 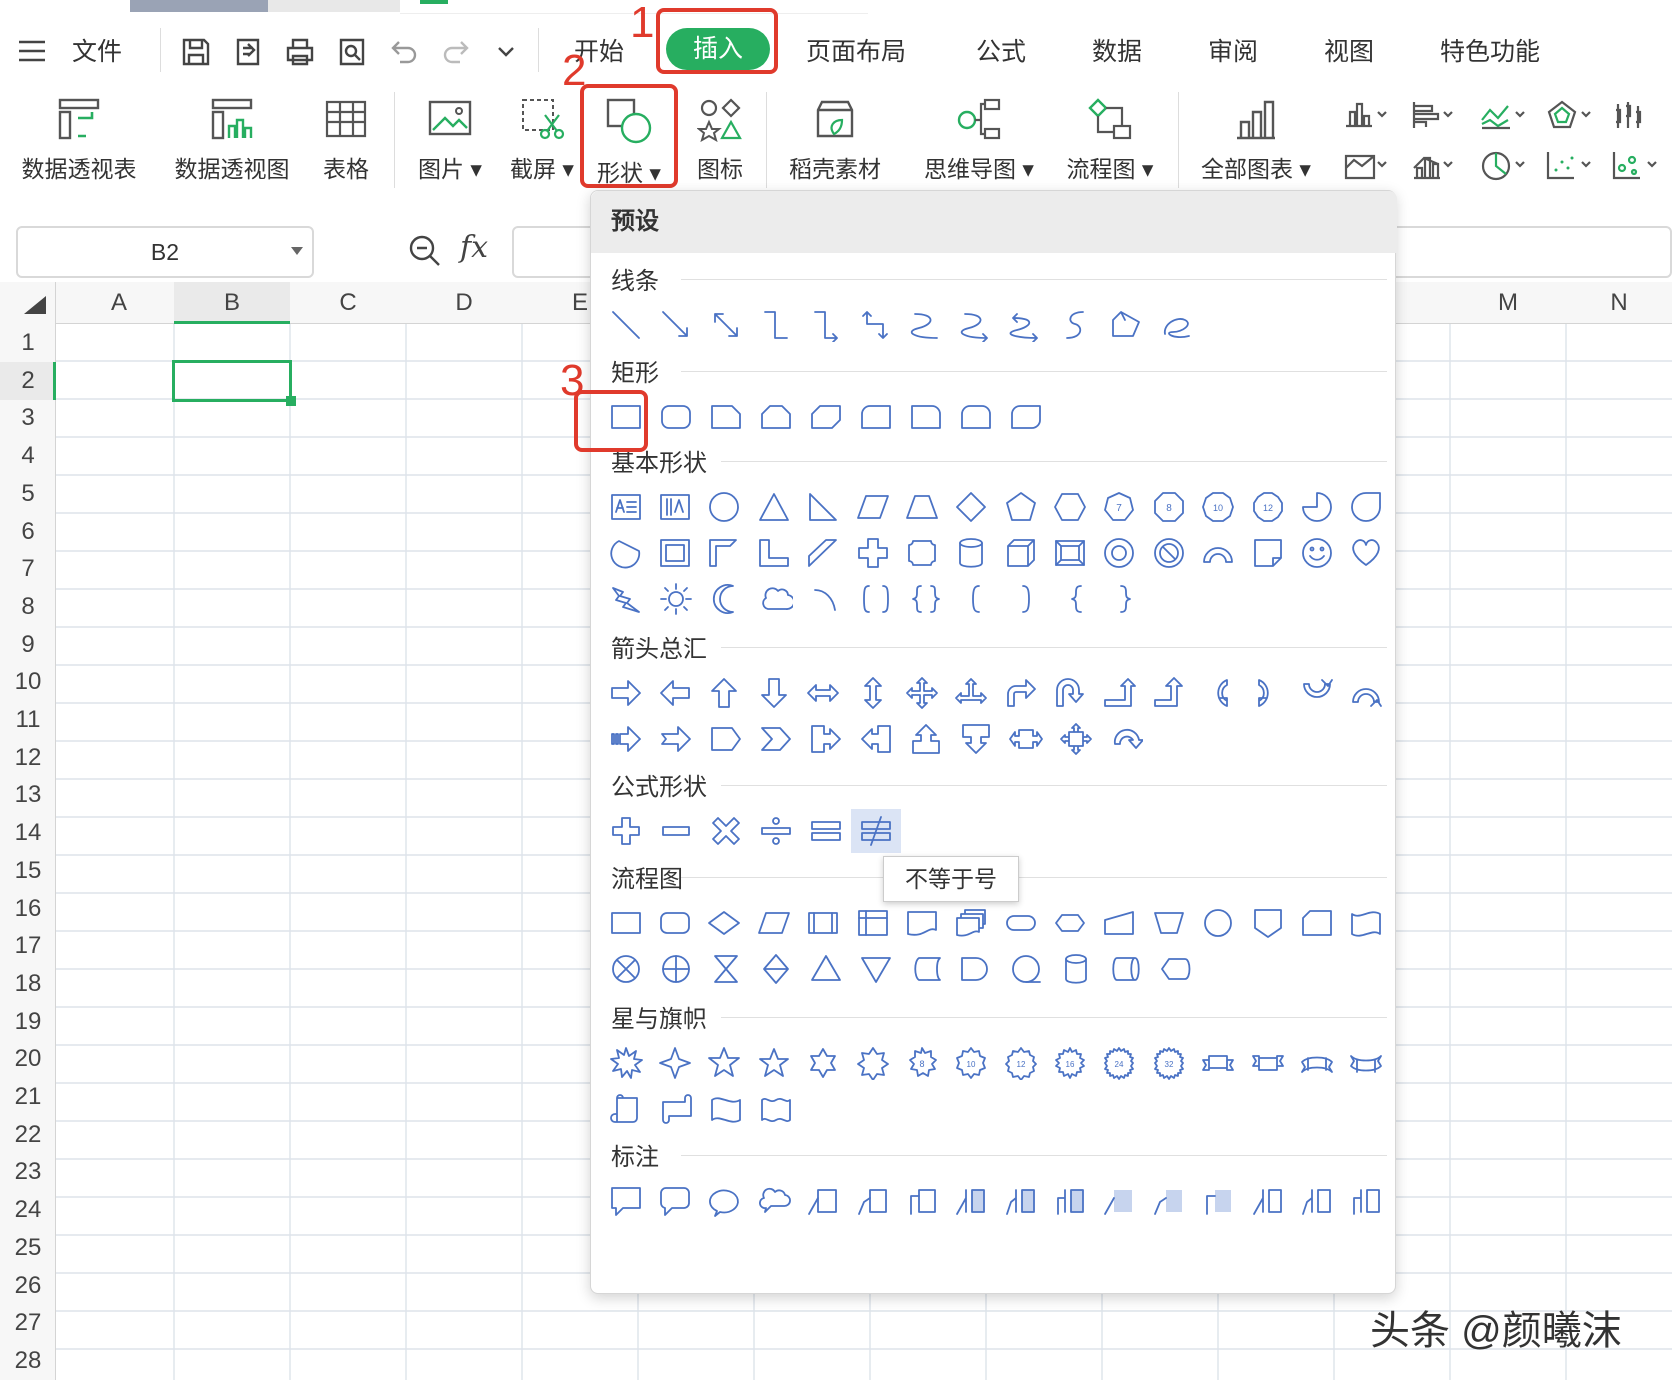 I want to click on row-header-20: 20, so click(x=28, y=1059).